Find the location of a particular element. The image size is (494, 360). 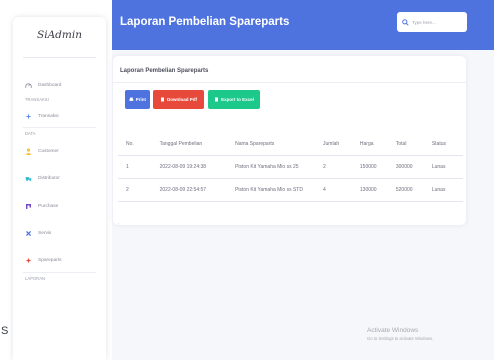

export-excel-button: Export to Excel is located at coordinates (234, 99).